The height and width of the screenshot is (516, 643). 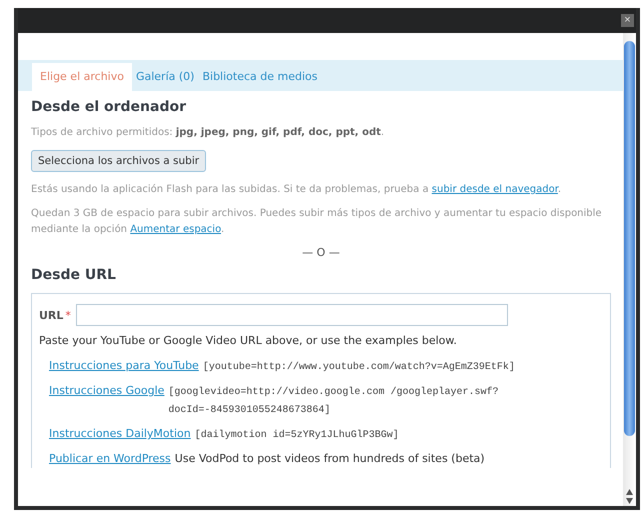 What do you see at coordinates (165, 77) in the screenshot?
I see `tab: Galería (0)` at bounding box center [165, 77].